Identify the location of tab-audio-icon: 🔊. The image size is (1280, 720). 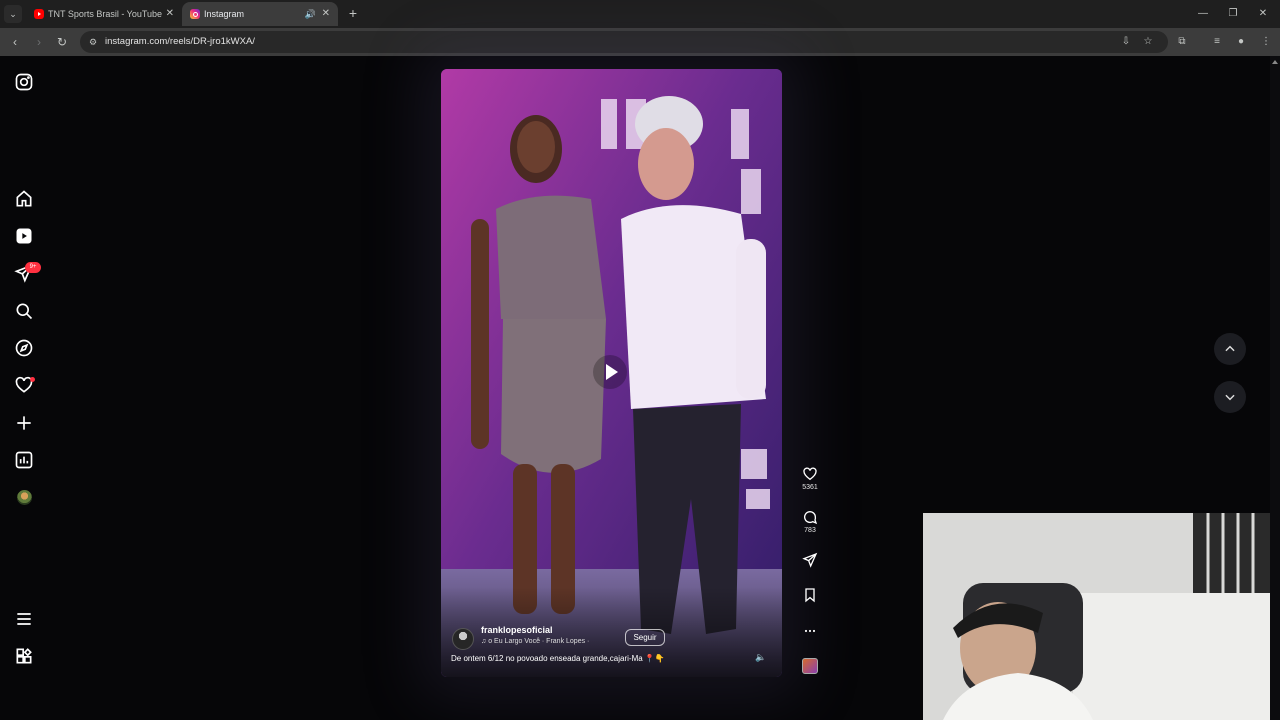
(310, 14).